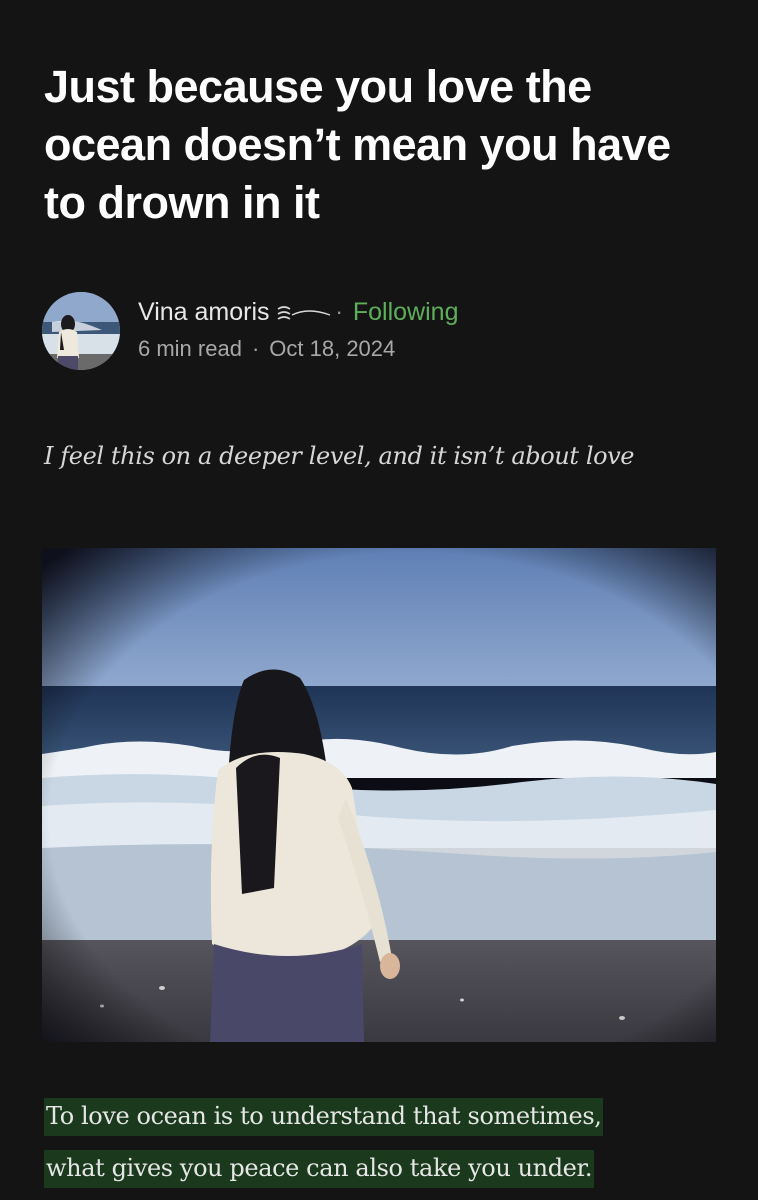  What do you see at coordinates (81, 331) in the screenshot?
I see `avatar` at bounding box center [81, 331].